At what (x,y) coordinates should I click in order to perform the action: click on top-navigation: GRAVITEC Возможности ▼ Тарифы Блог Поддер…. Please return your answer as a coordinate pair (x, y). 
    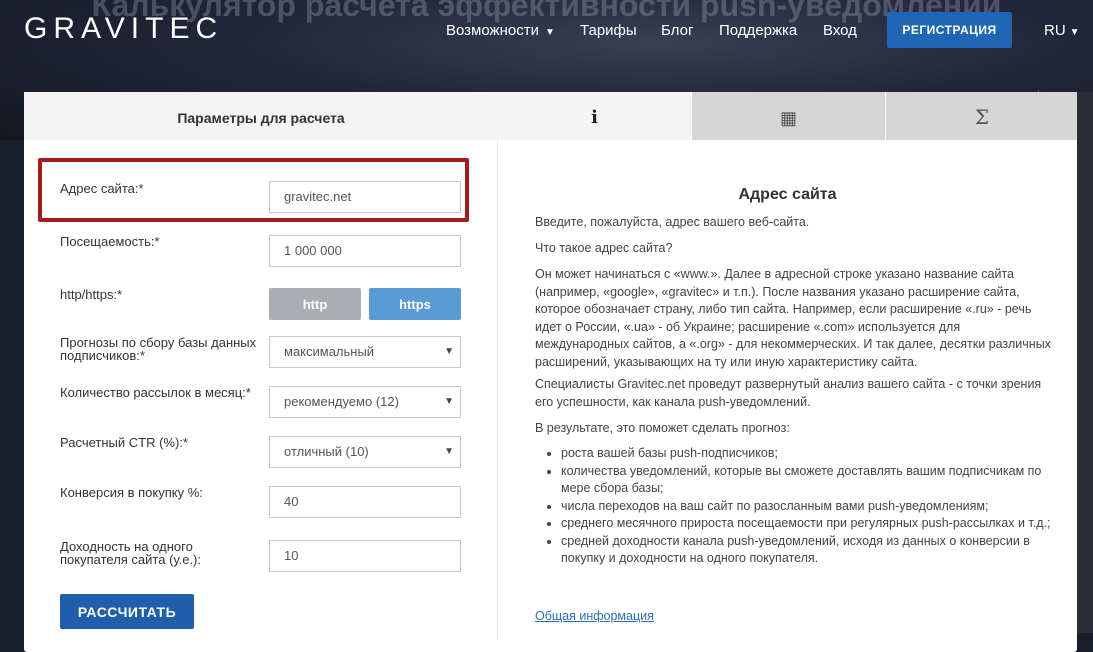
    Looking at the image, I should click on (546, 30).